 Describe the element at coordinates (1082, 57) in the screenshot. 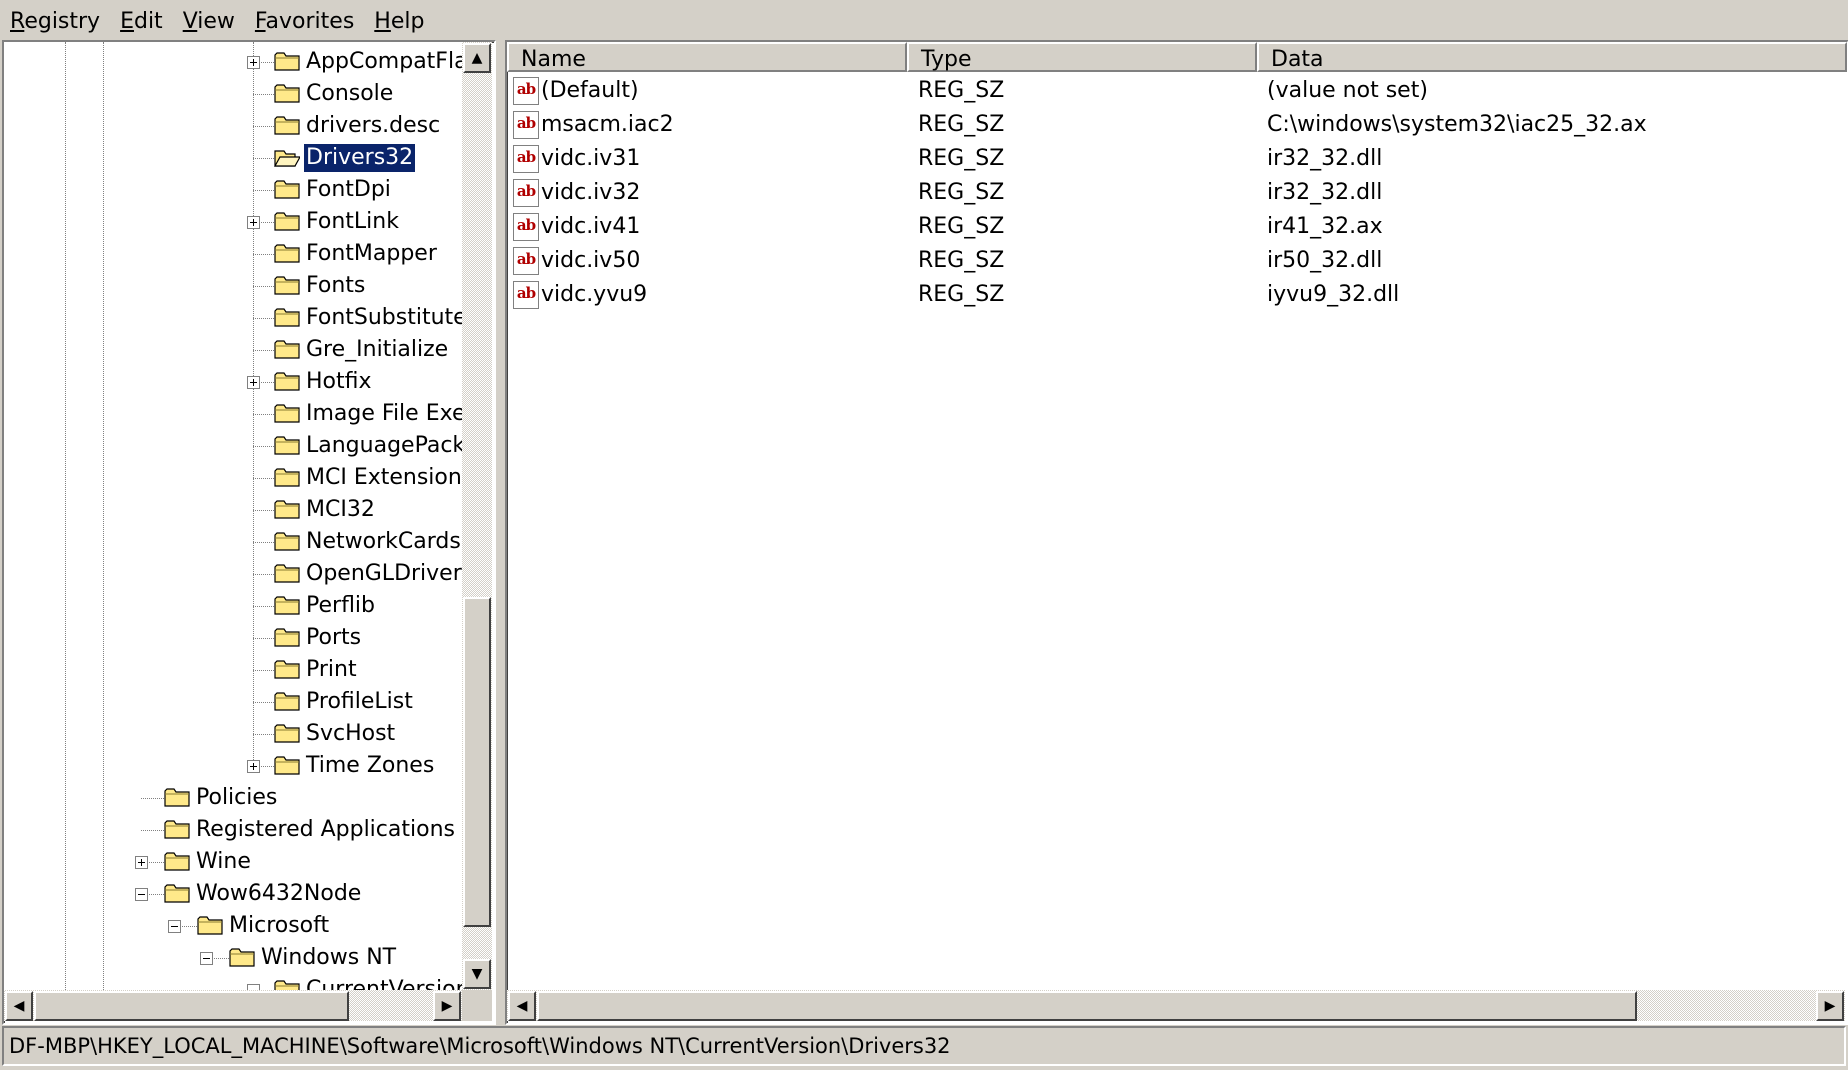

I see `column-header-type: Type` at that location.